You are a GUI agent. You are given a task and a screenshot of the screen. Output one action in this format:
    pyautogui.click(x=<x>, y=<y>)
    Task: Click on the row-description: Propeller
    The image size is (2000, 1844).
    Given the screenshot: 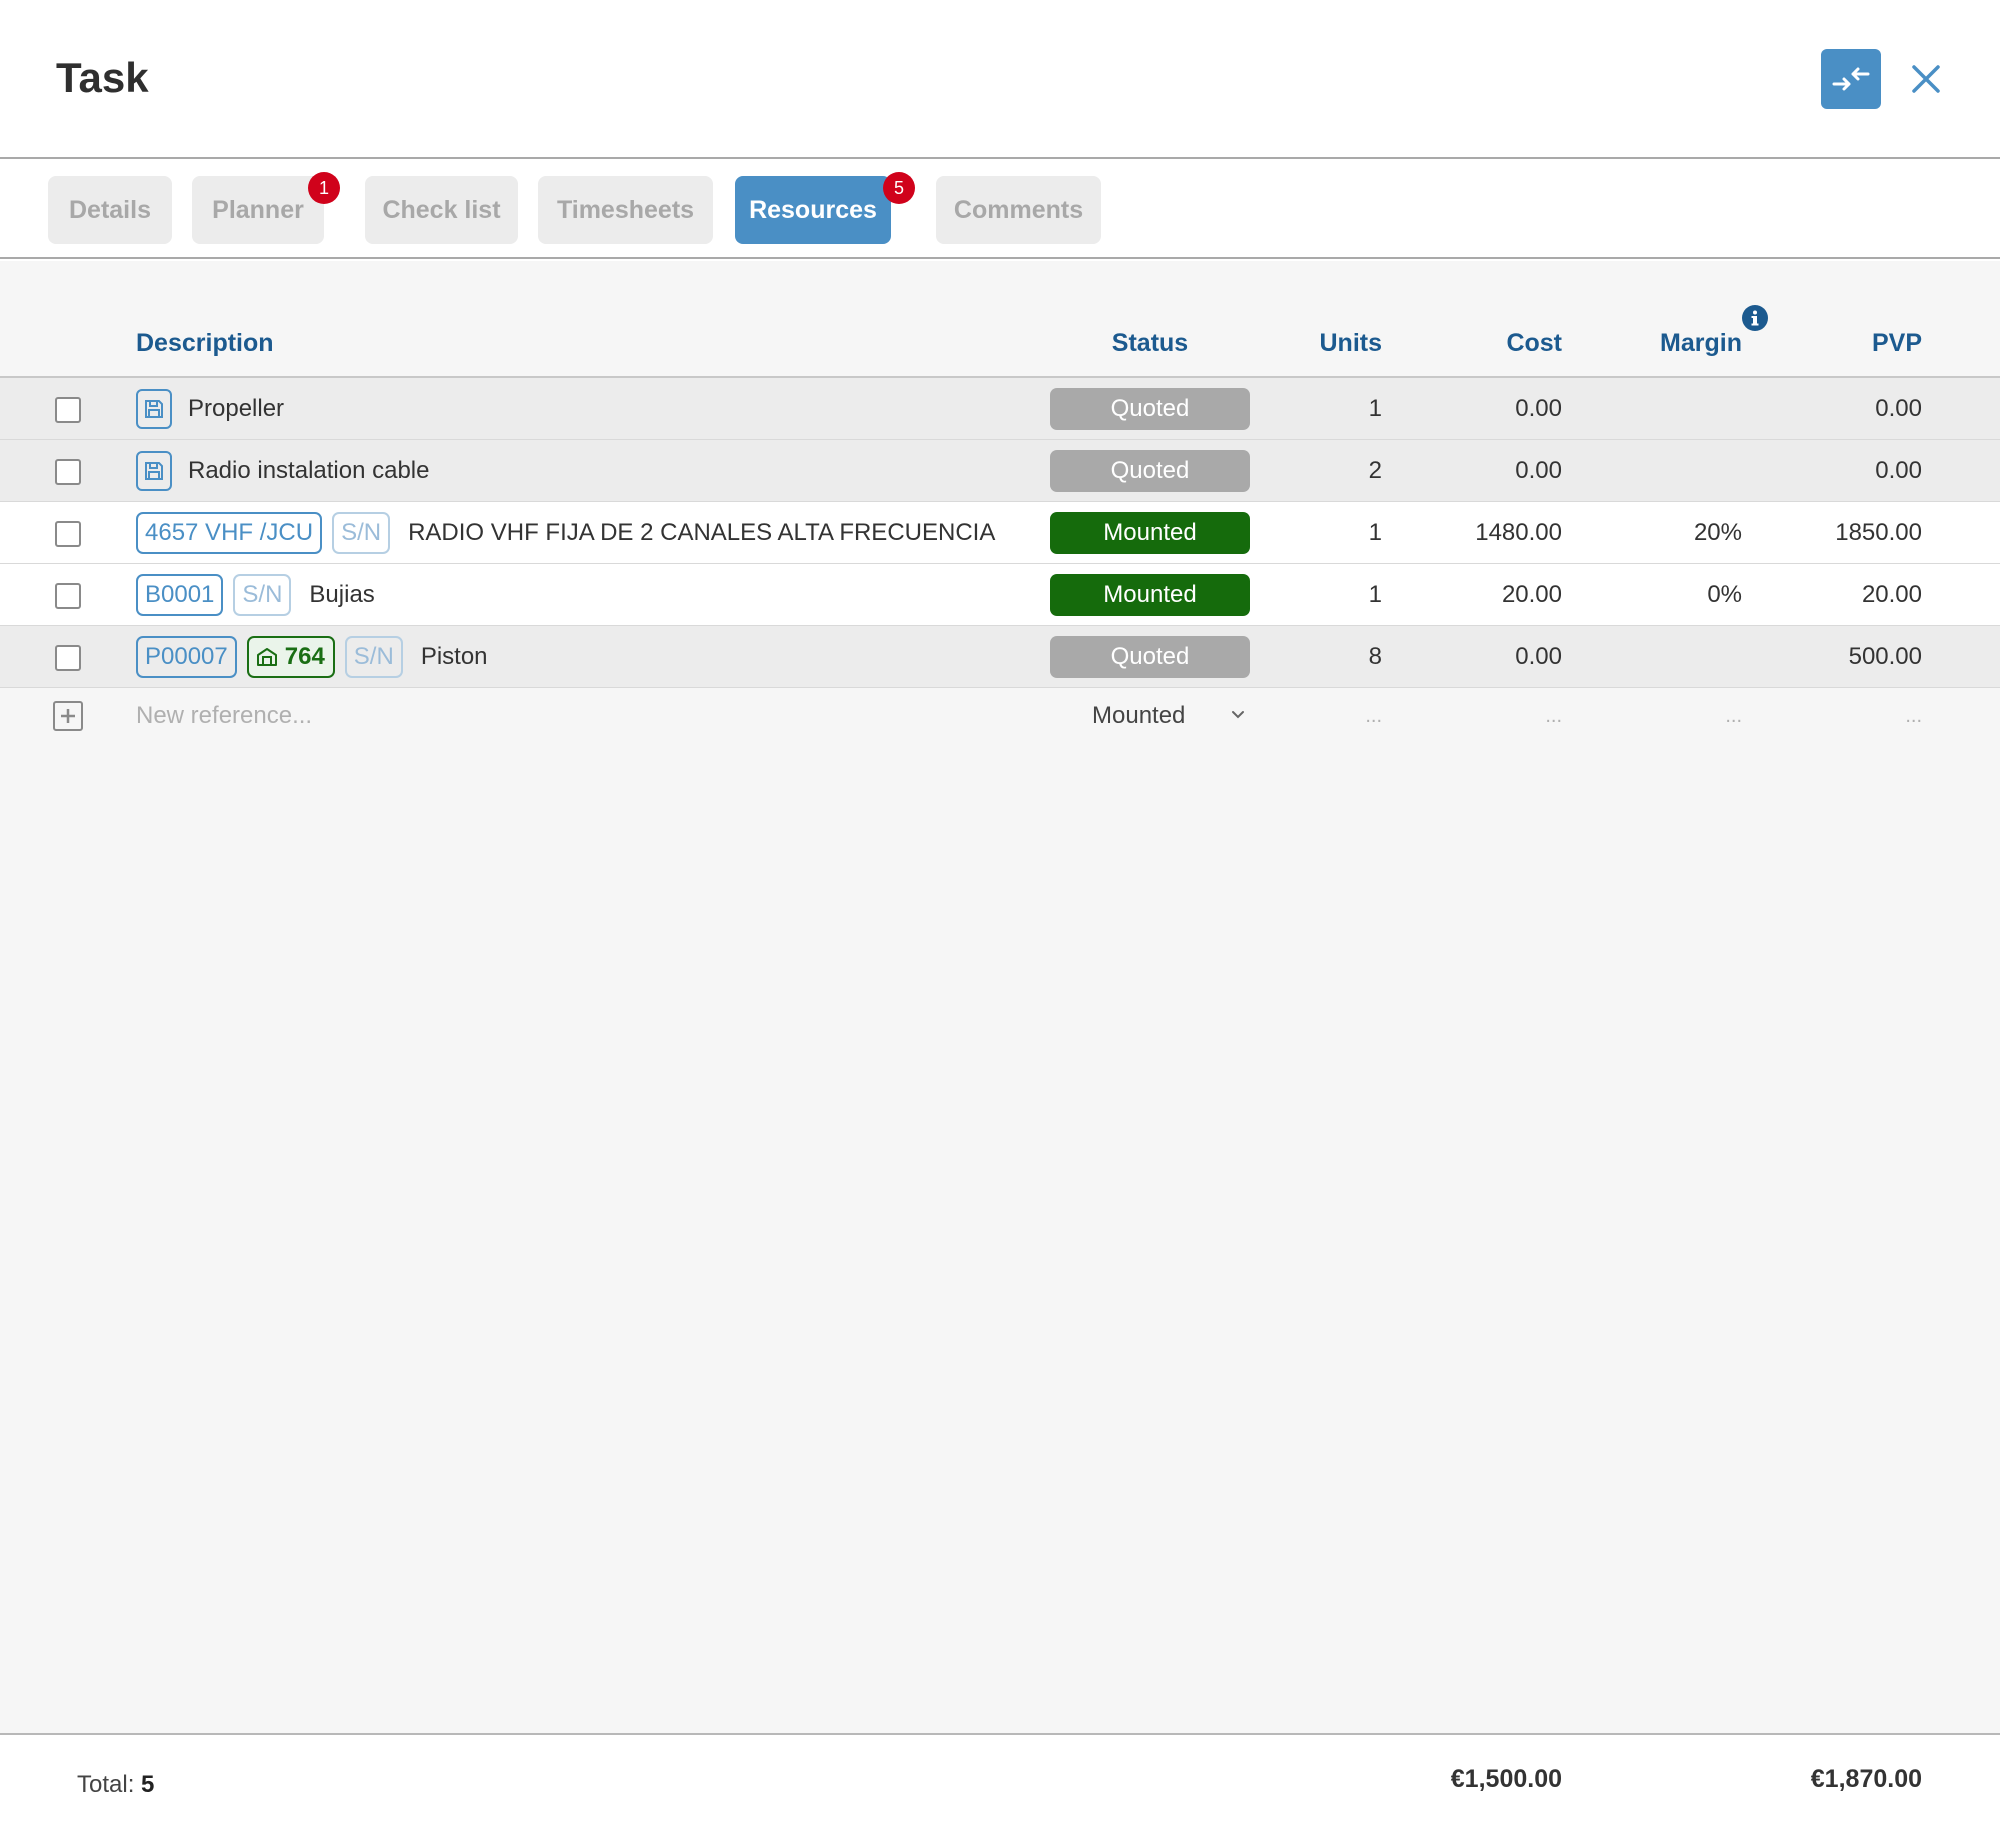 What is the action you would take?
    pyautogui.click(x=210, y=409)
    